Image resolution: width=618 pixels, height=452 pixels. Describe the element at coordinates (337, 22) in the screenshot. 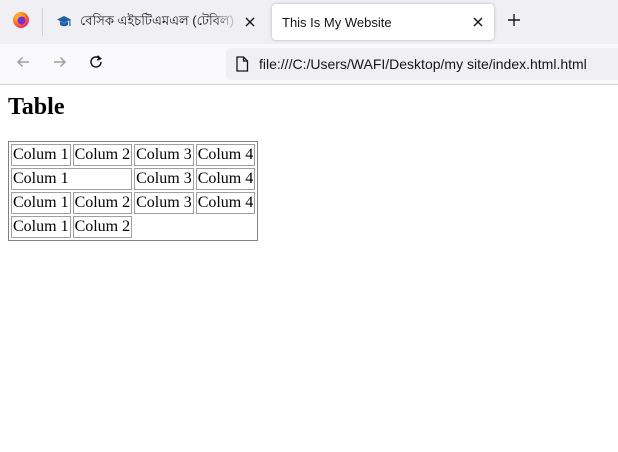

I see `tab-title: This Is My Website` at that location.